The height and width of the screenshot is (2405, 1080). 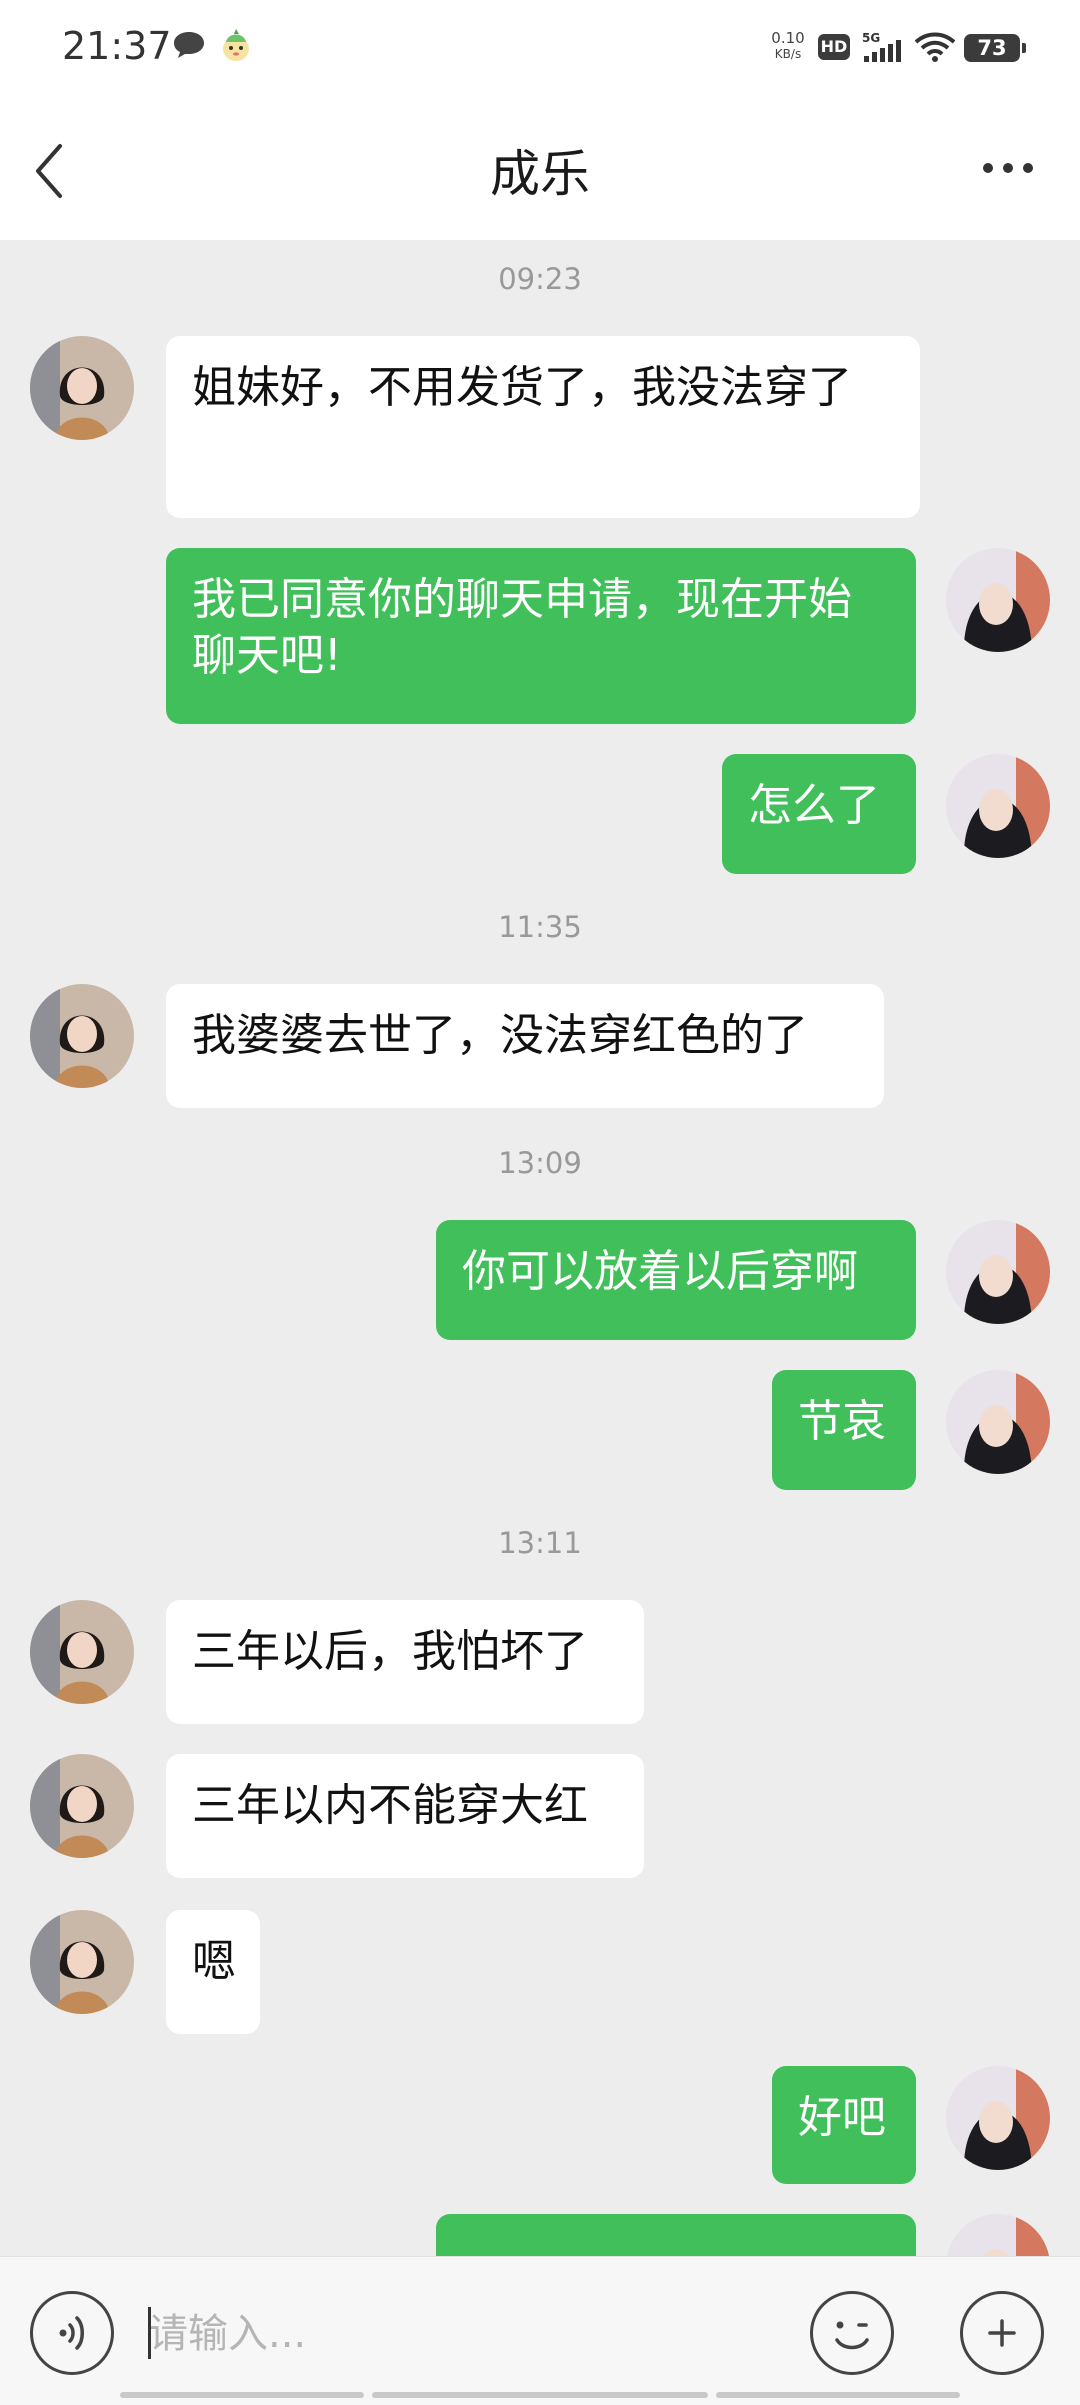 I want to click on chat-header: 成乐, so click(x=540, y=170).